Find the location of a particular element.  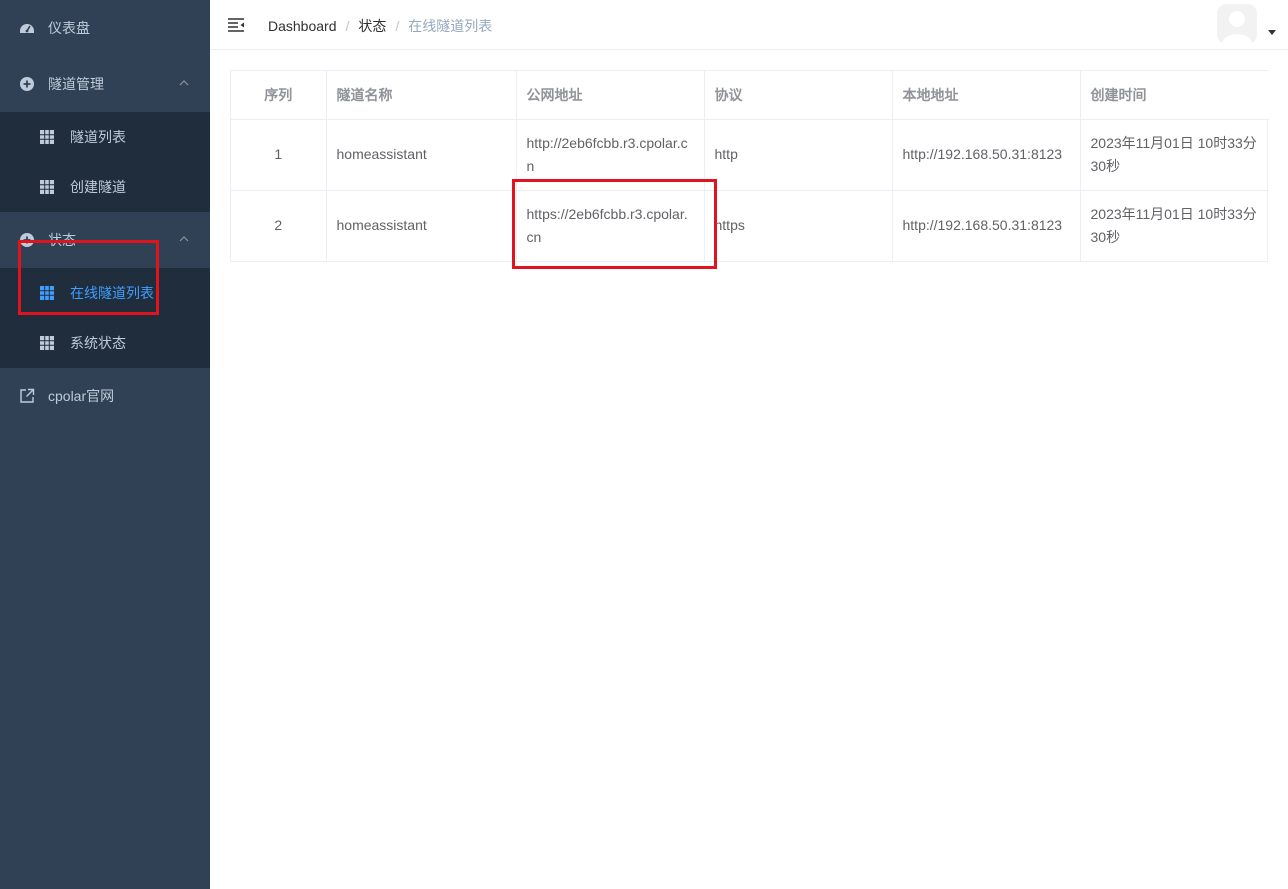

table-header-row: 序列 隧道名称 公网地址 协议 本地地址 创建时间 is located at coordinates (750, 95).